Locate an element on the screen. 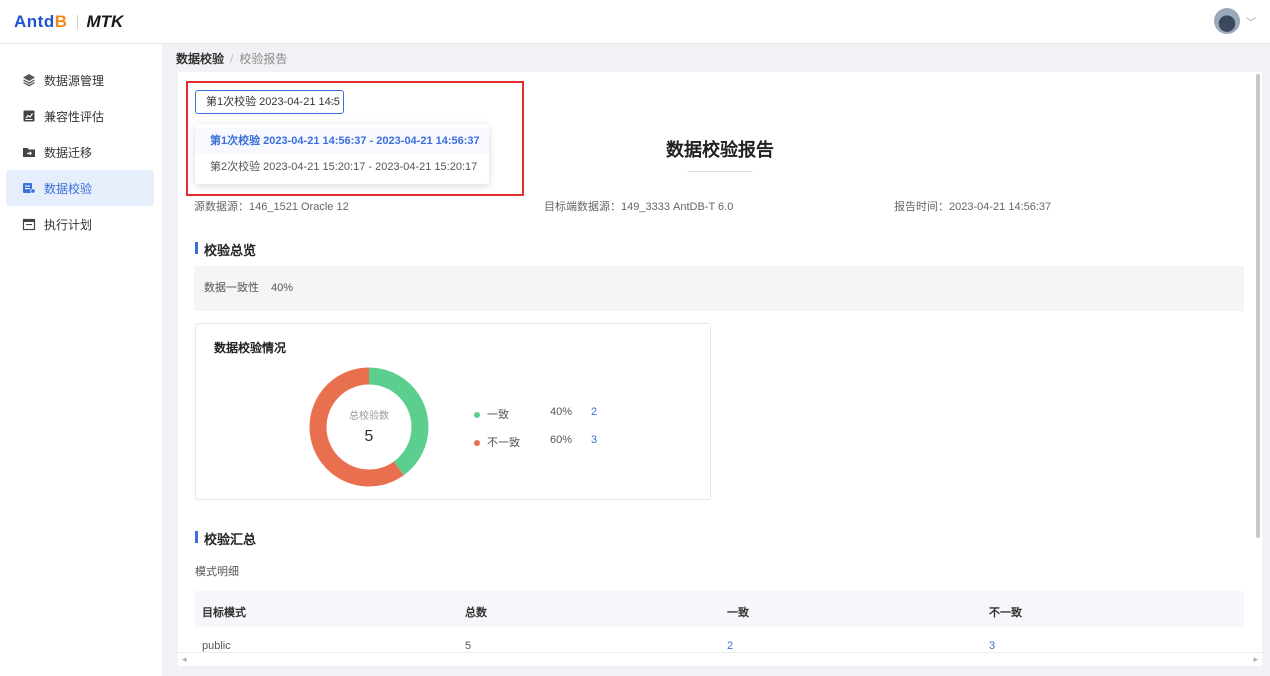 The image size is (1270, 676). user-menu: ﹀ is located at coordinates (1235, 21).